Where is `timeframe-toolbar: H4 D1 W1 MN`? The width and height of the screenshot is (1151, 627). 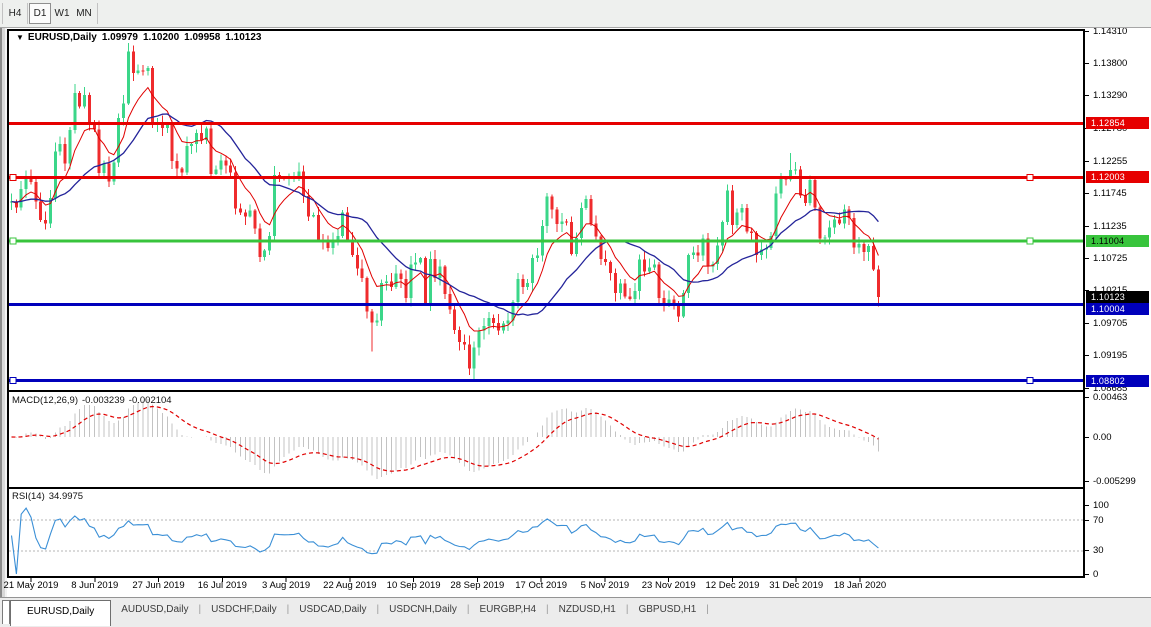
timeframe-toolbar: H4 D1 W1 MN is located at coordinates (575, 14).